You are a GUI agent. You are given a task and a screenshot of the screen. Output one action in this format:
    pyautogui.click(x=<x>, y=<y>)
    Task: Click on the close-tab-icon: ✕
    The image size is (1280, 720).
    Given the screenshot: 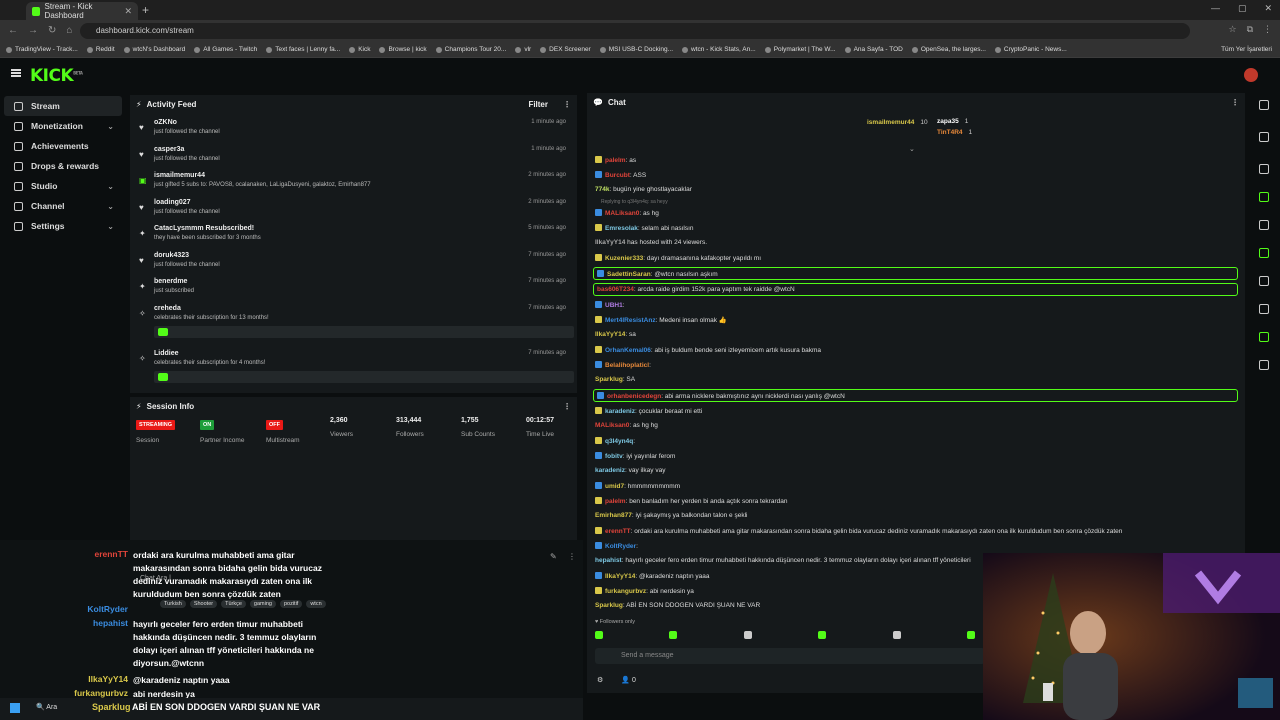 What is the action you would take?
    pyautogui.click(x=128, y=11)
    